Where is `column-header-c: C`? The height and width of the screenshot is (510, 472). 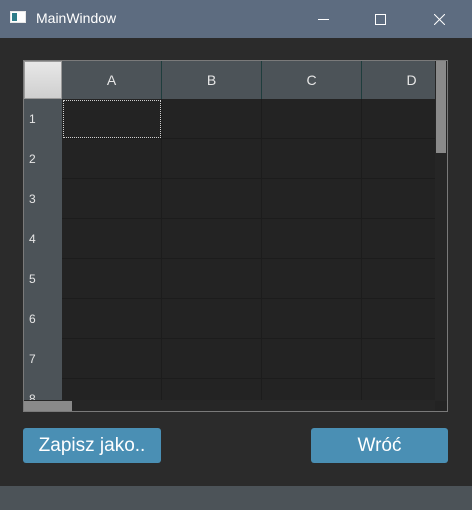 column-header-c: C is located at coordinates (312, 80).